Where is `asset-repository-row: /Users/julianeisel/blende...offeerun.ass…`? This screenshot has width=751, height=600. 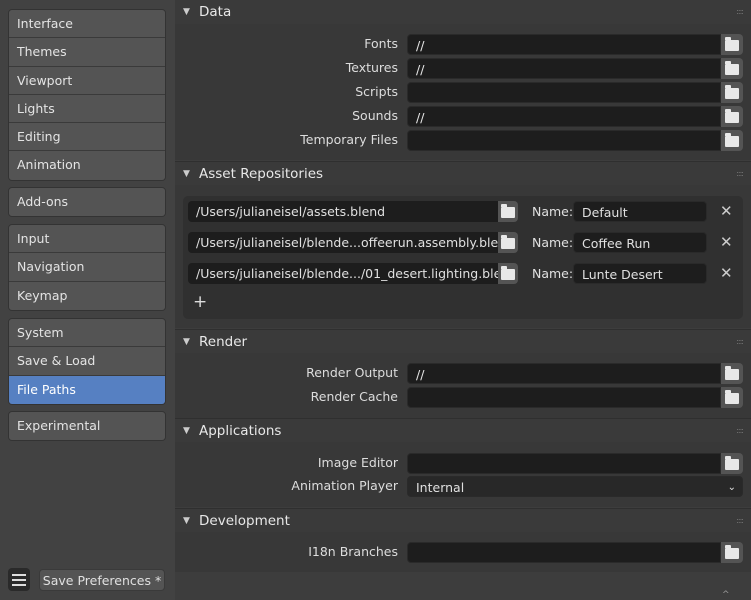 asset-repository-row: /Users/julianeisel/blende...offeerun.ass… is located at coordinates (463, 242).